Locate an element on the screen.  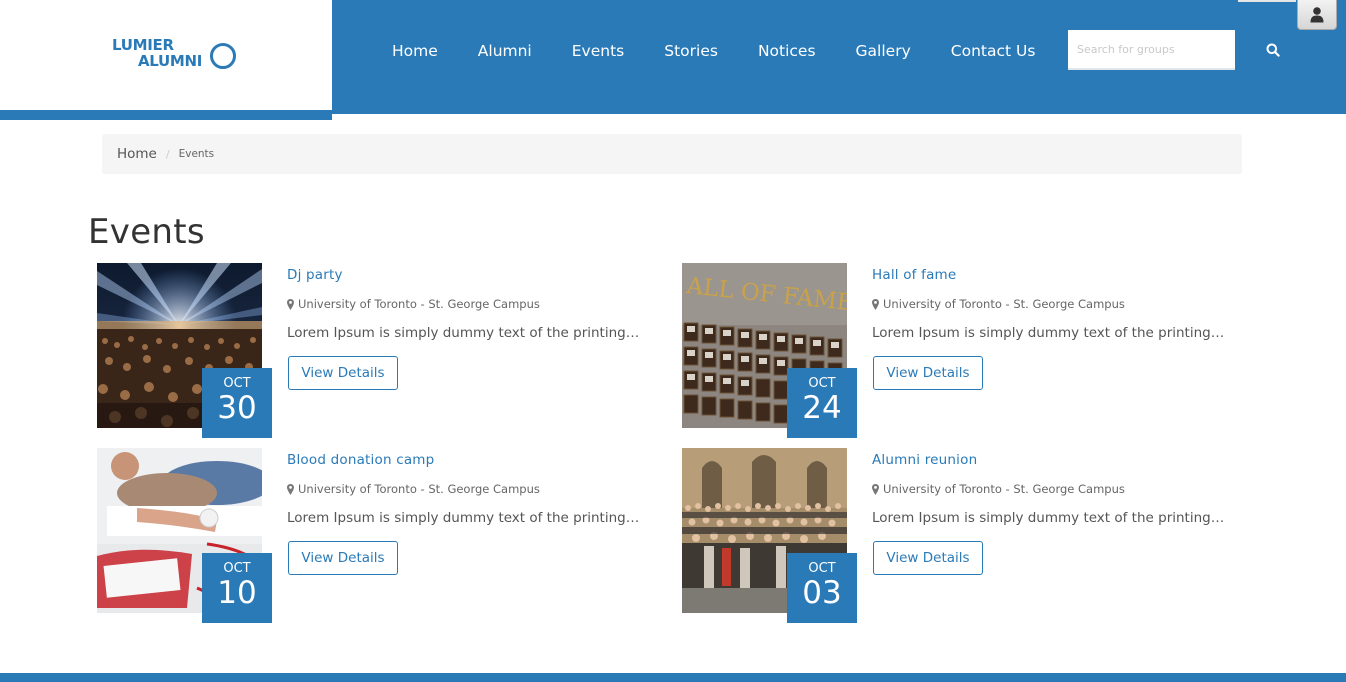
user-account-button is located at coordinates (1317, 15).